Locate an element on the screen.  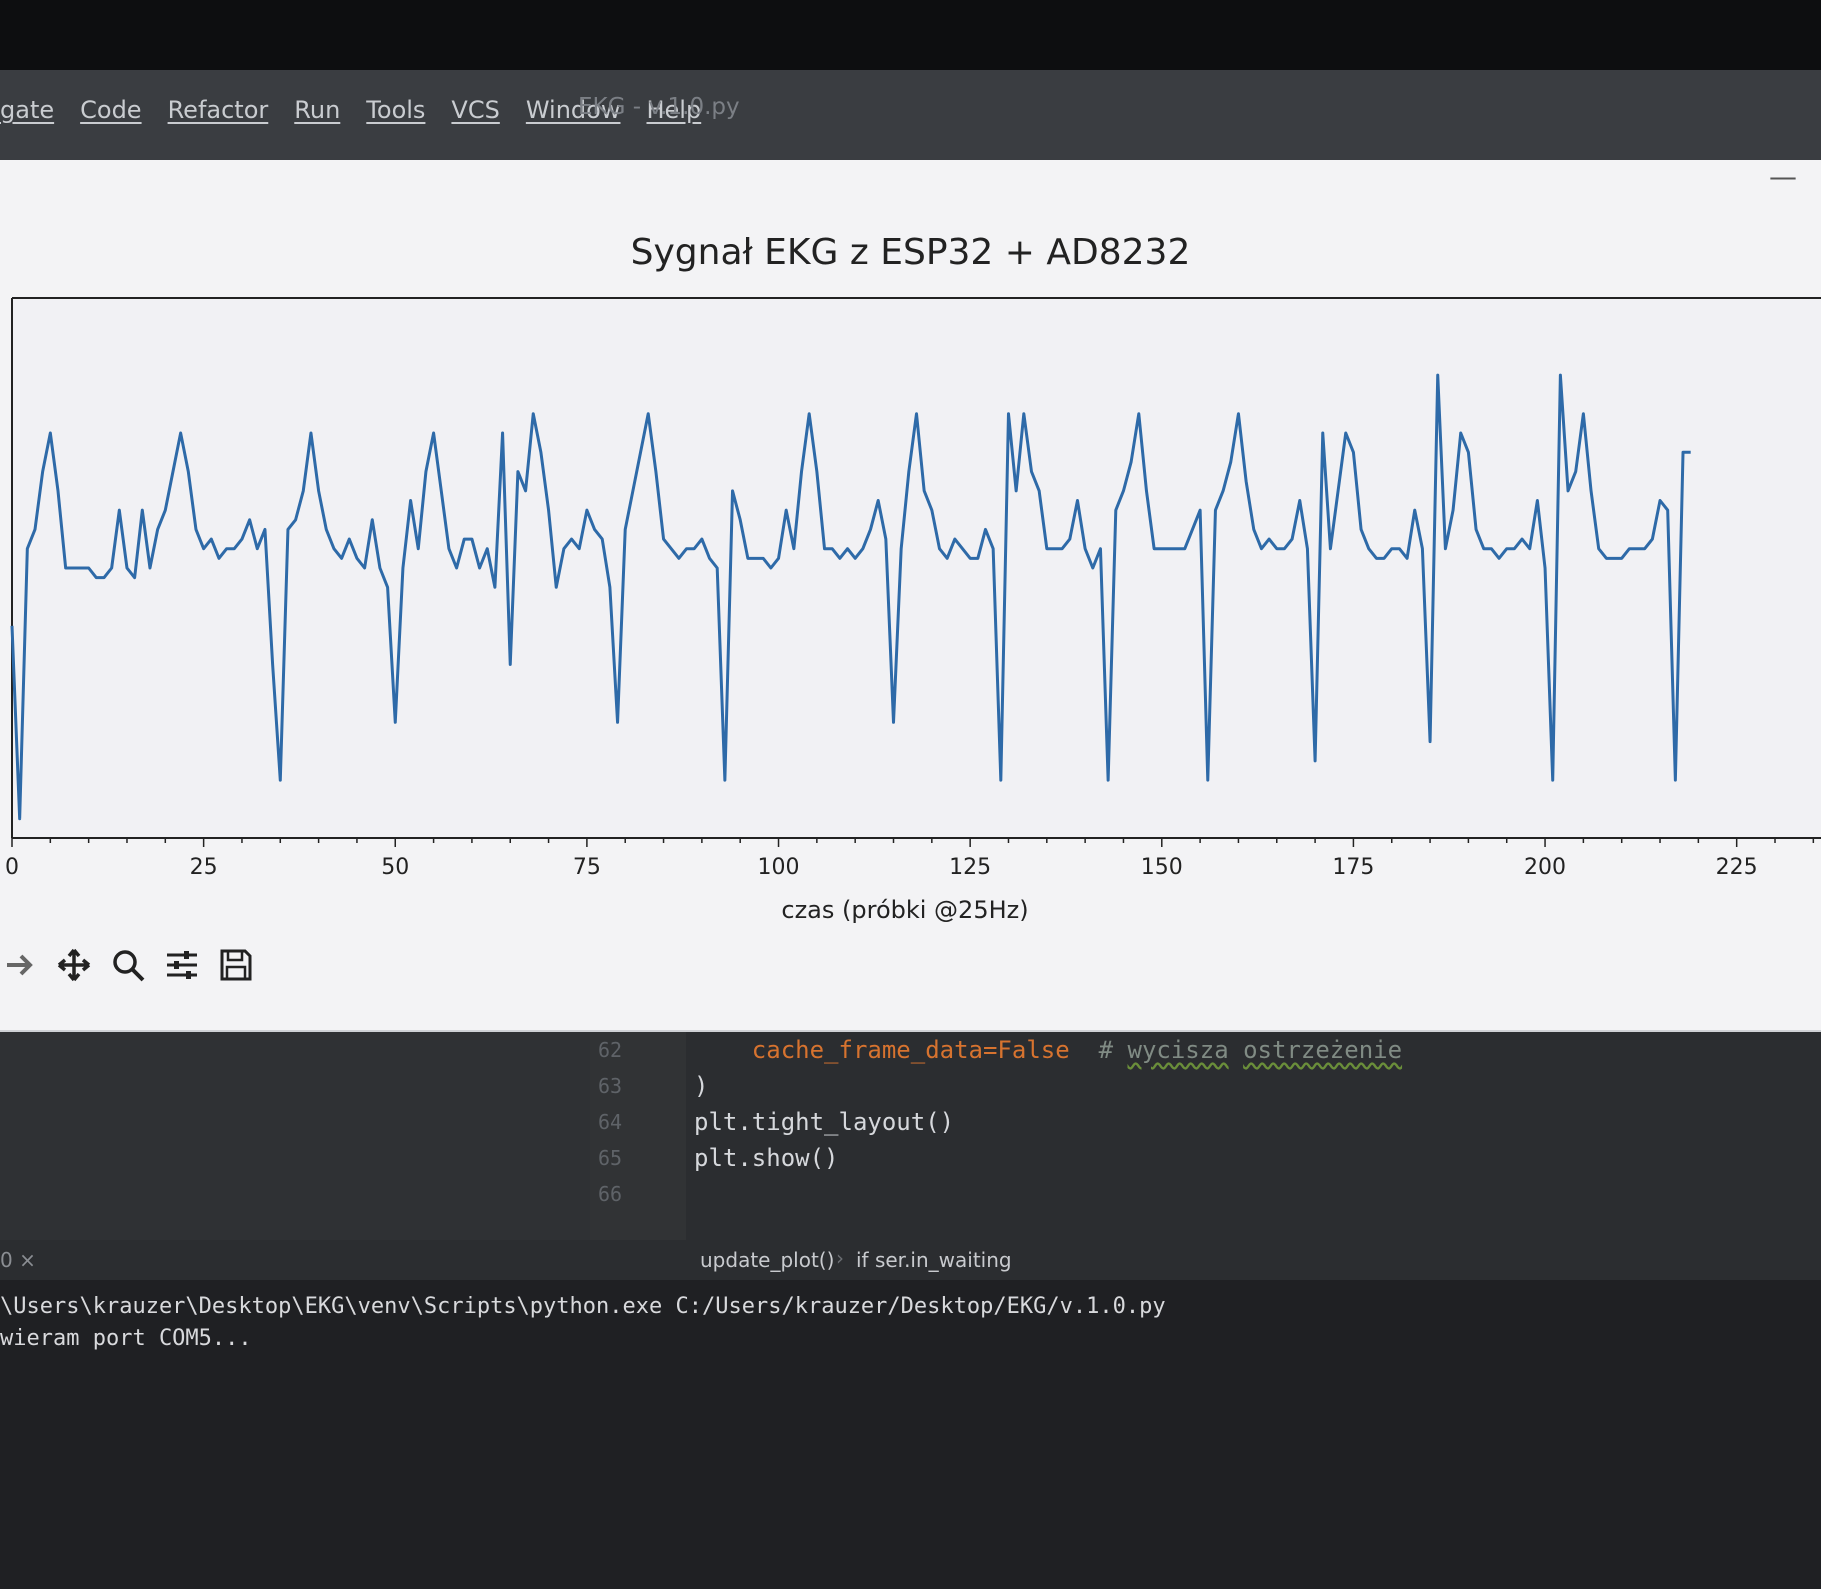
x-tick-label: 175 is located at coordinates (1353, 867).